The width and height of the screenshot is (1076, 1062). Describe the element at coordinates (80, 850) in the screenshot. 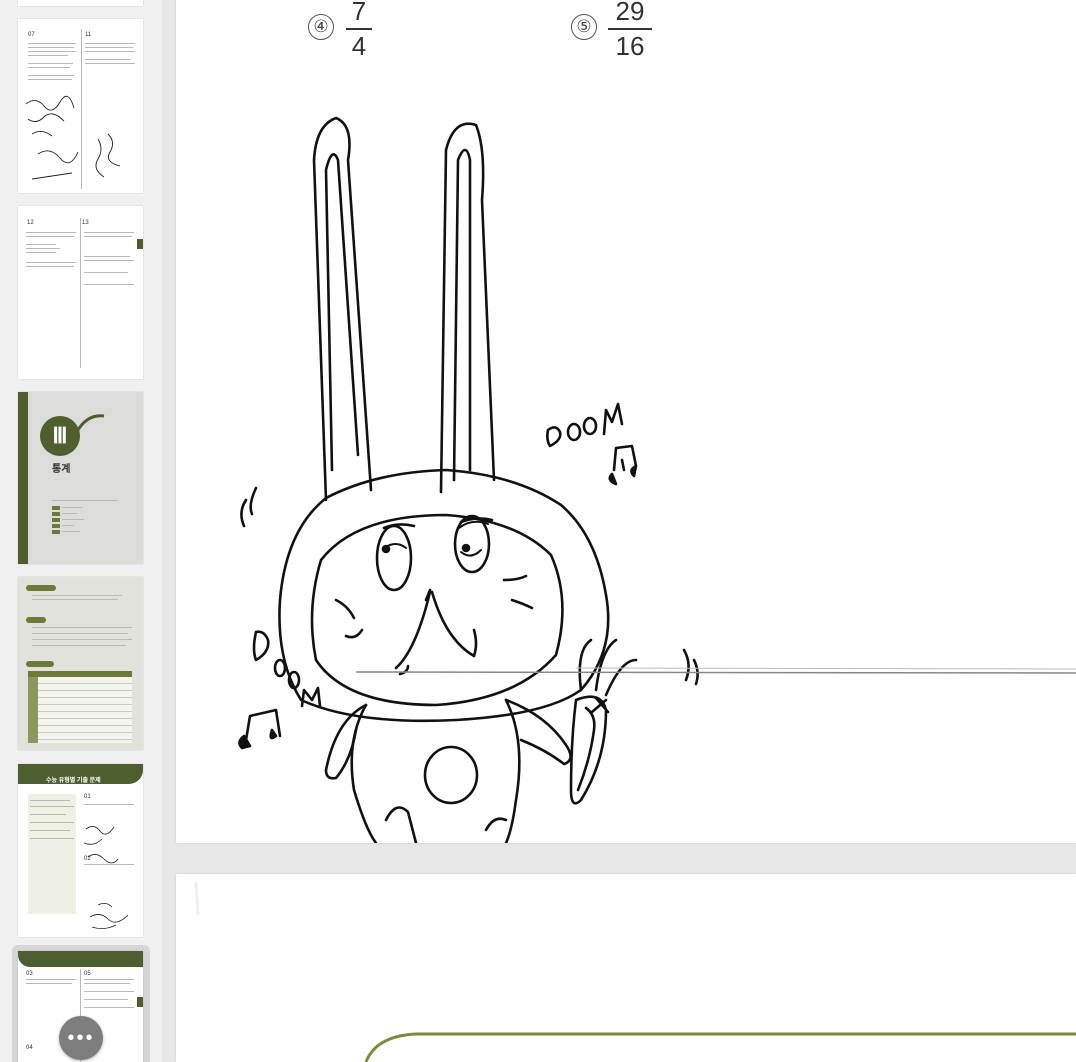

I see `page-thumbnail: 수능 유형별 기출 문제 01 02` at that location.